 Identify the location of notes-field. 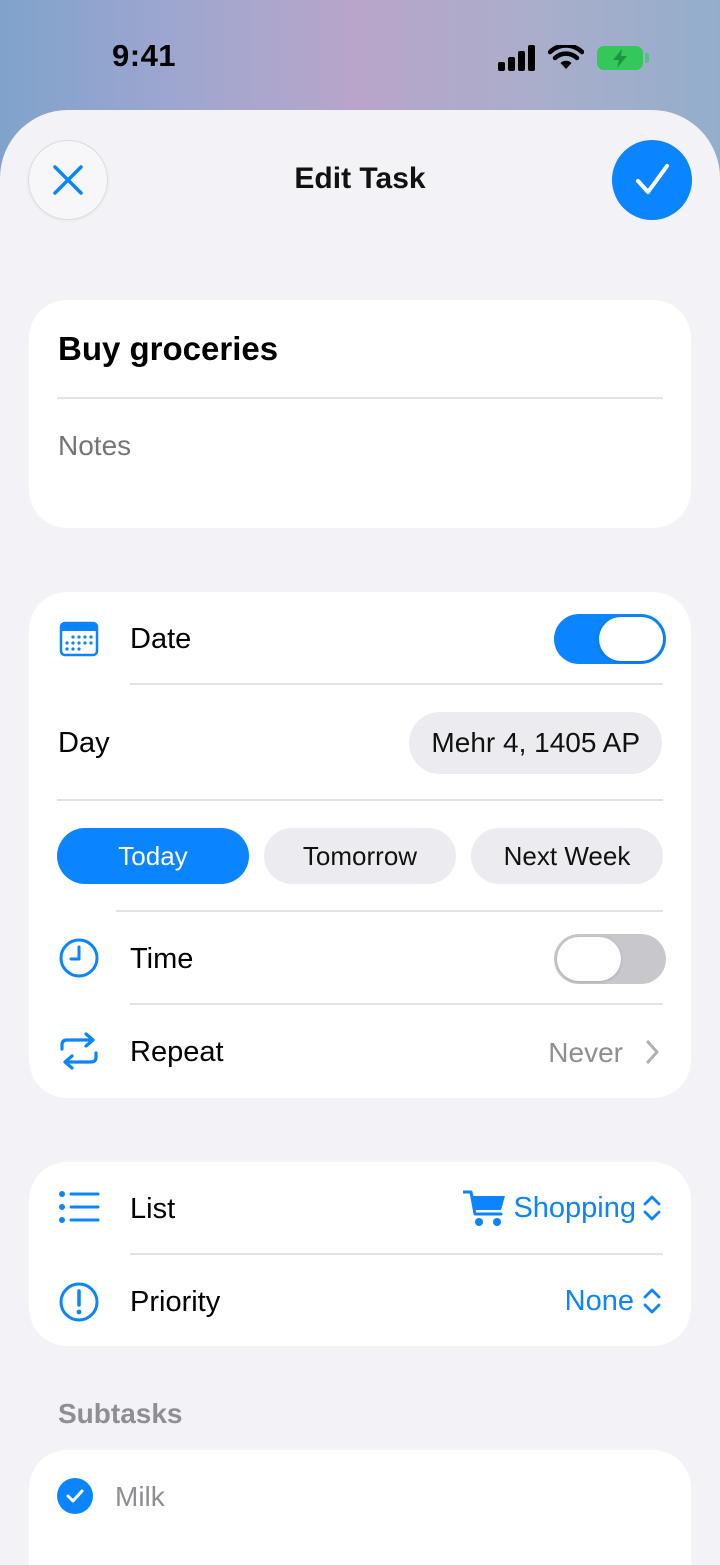
(358, 446).